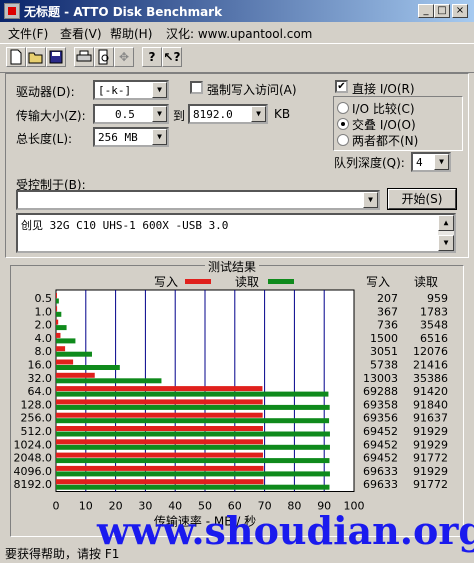 Image resolution: width=474 pixels, height=563 pixels. I want to click on save-disk-icon, so click(56, 57).